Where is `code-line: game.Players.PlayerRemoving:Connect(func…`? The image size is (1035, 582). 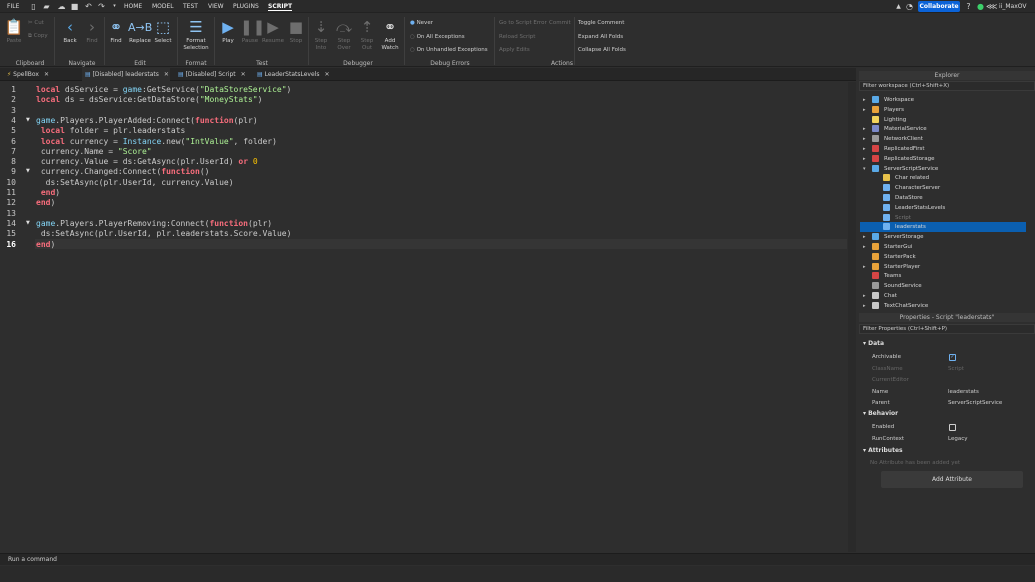
code-line: game.Players.PlayerRemoving:Connect(func… is located at coordinates (154, 223).